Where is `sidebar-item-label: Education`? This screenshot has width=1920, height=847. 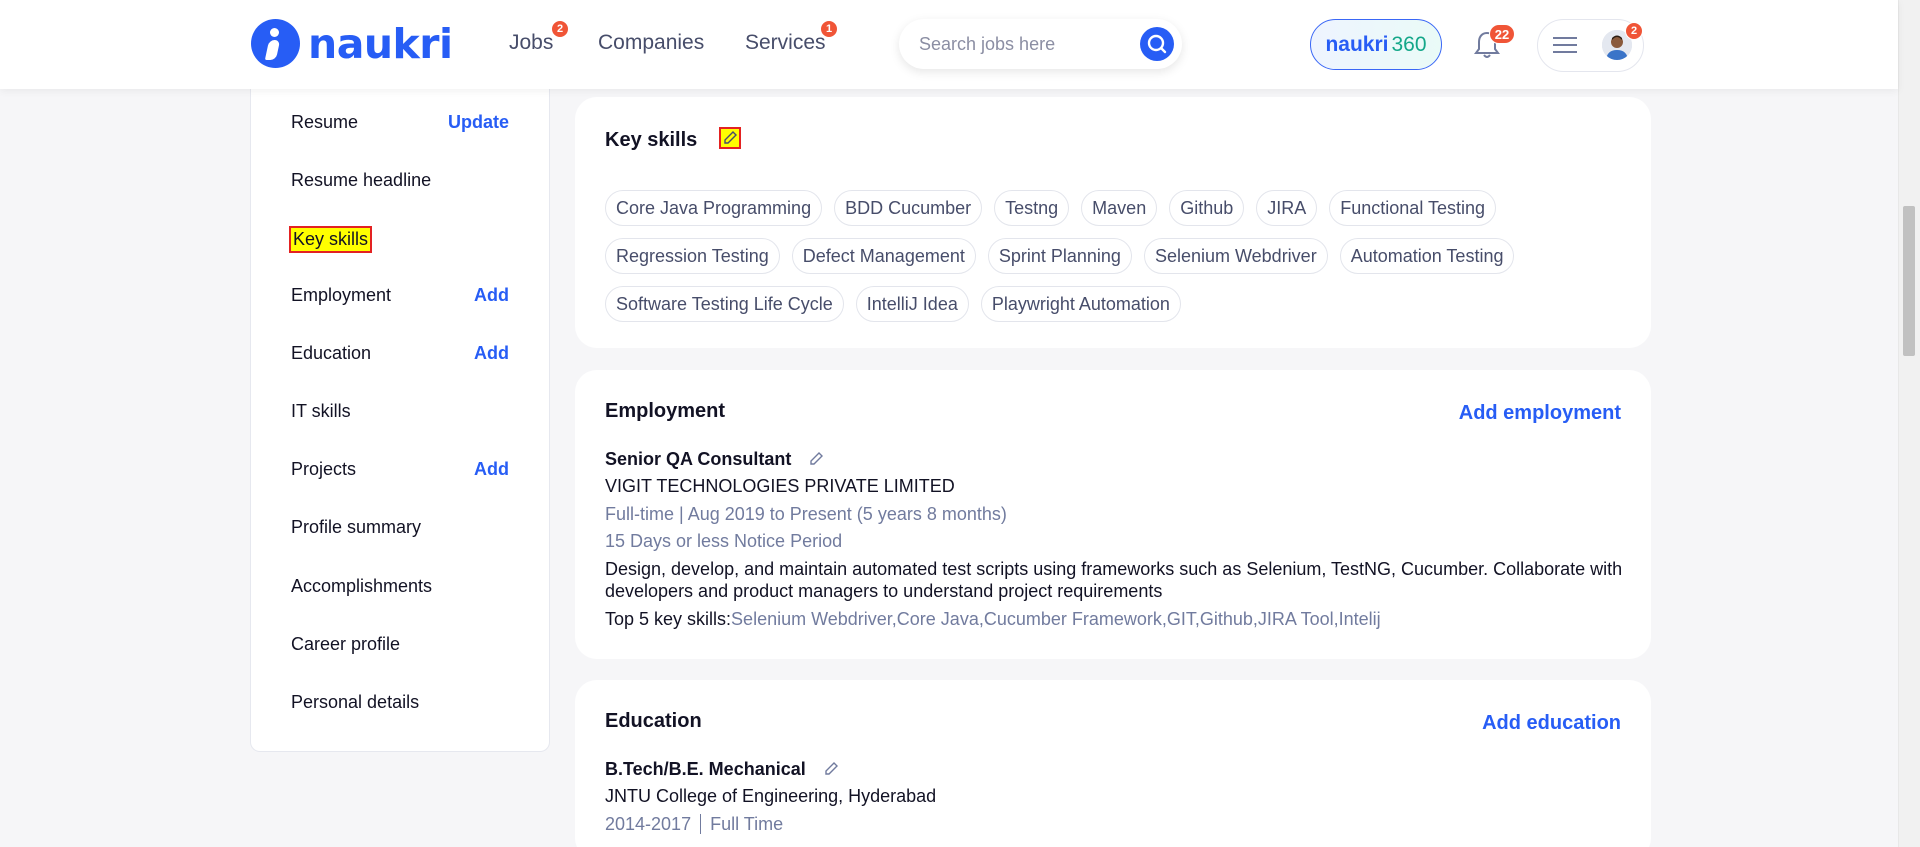
sidebar-item-label: Education is located at coordinates (331, 353).